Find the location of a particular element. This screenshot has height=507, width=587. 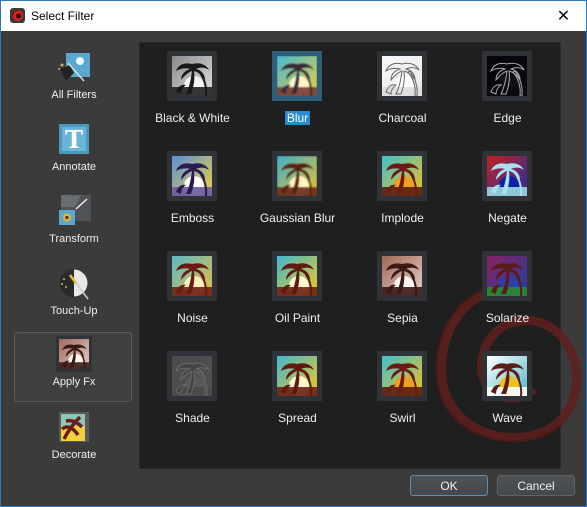

filter-label-text: Edge is located at coordinates (507, 118).